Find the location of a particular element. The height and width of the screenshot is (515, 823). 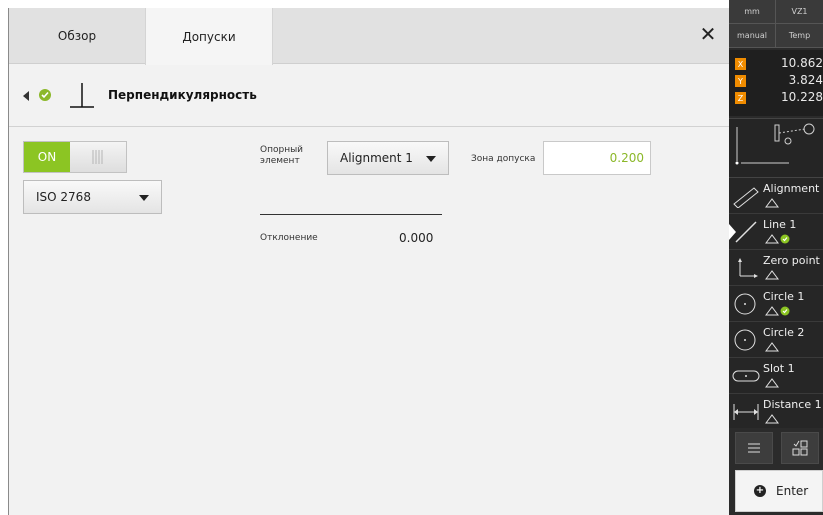

active-feature-pointer-icon is located at coordinates (732, 232).